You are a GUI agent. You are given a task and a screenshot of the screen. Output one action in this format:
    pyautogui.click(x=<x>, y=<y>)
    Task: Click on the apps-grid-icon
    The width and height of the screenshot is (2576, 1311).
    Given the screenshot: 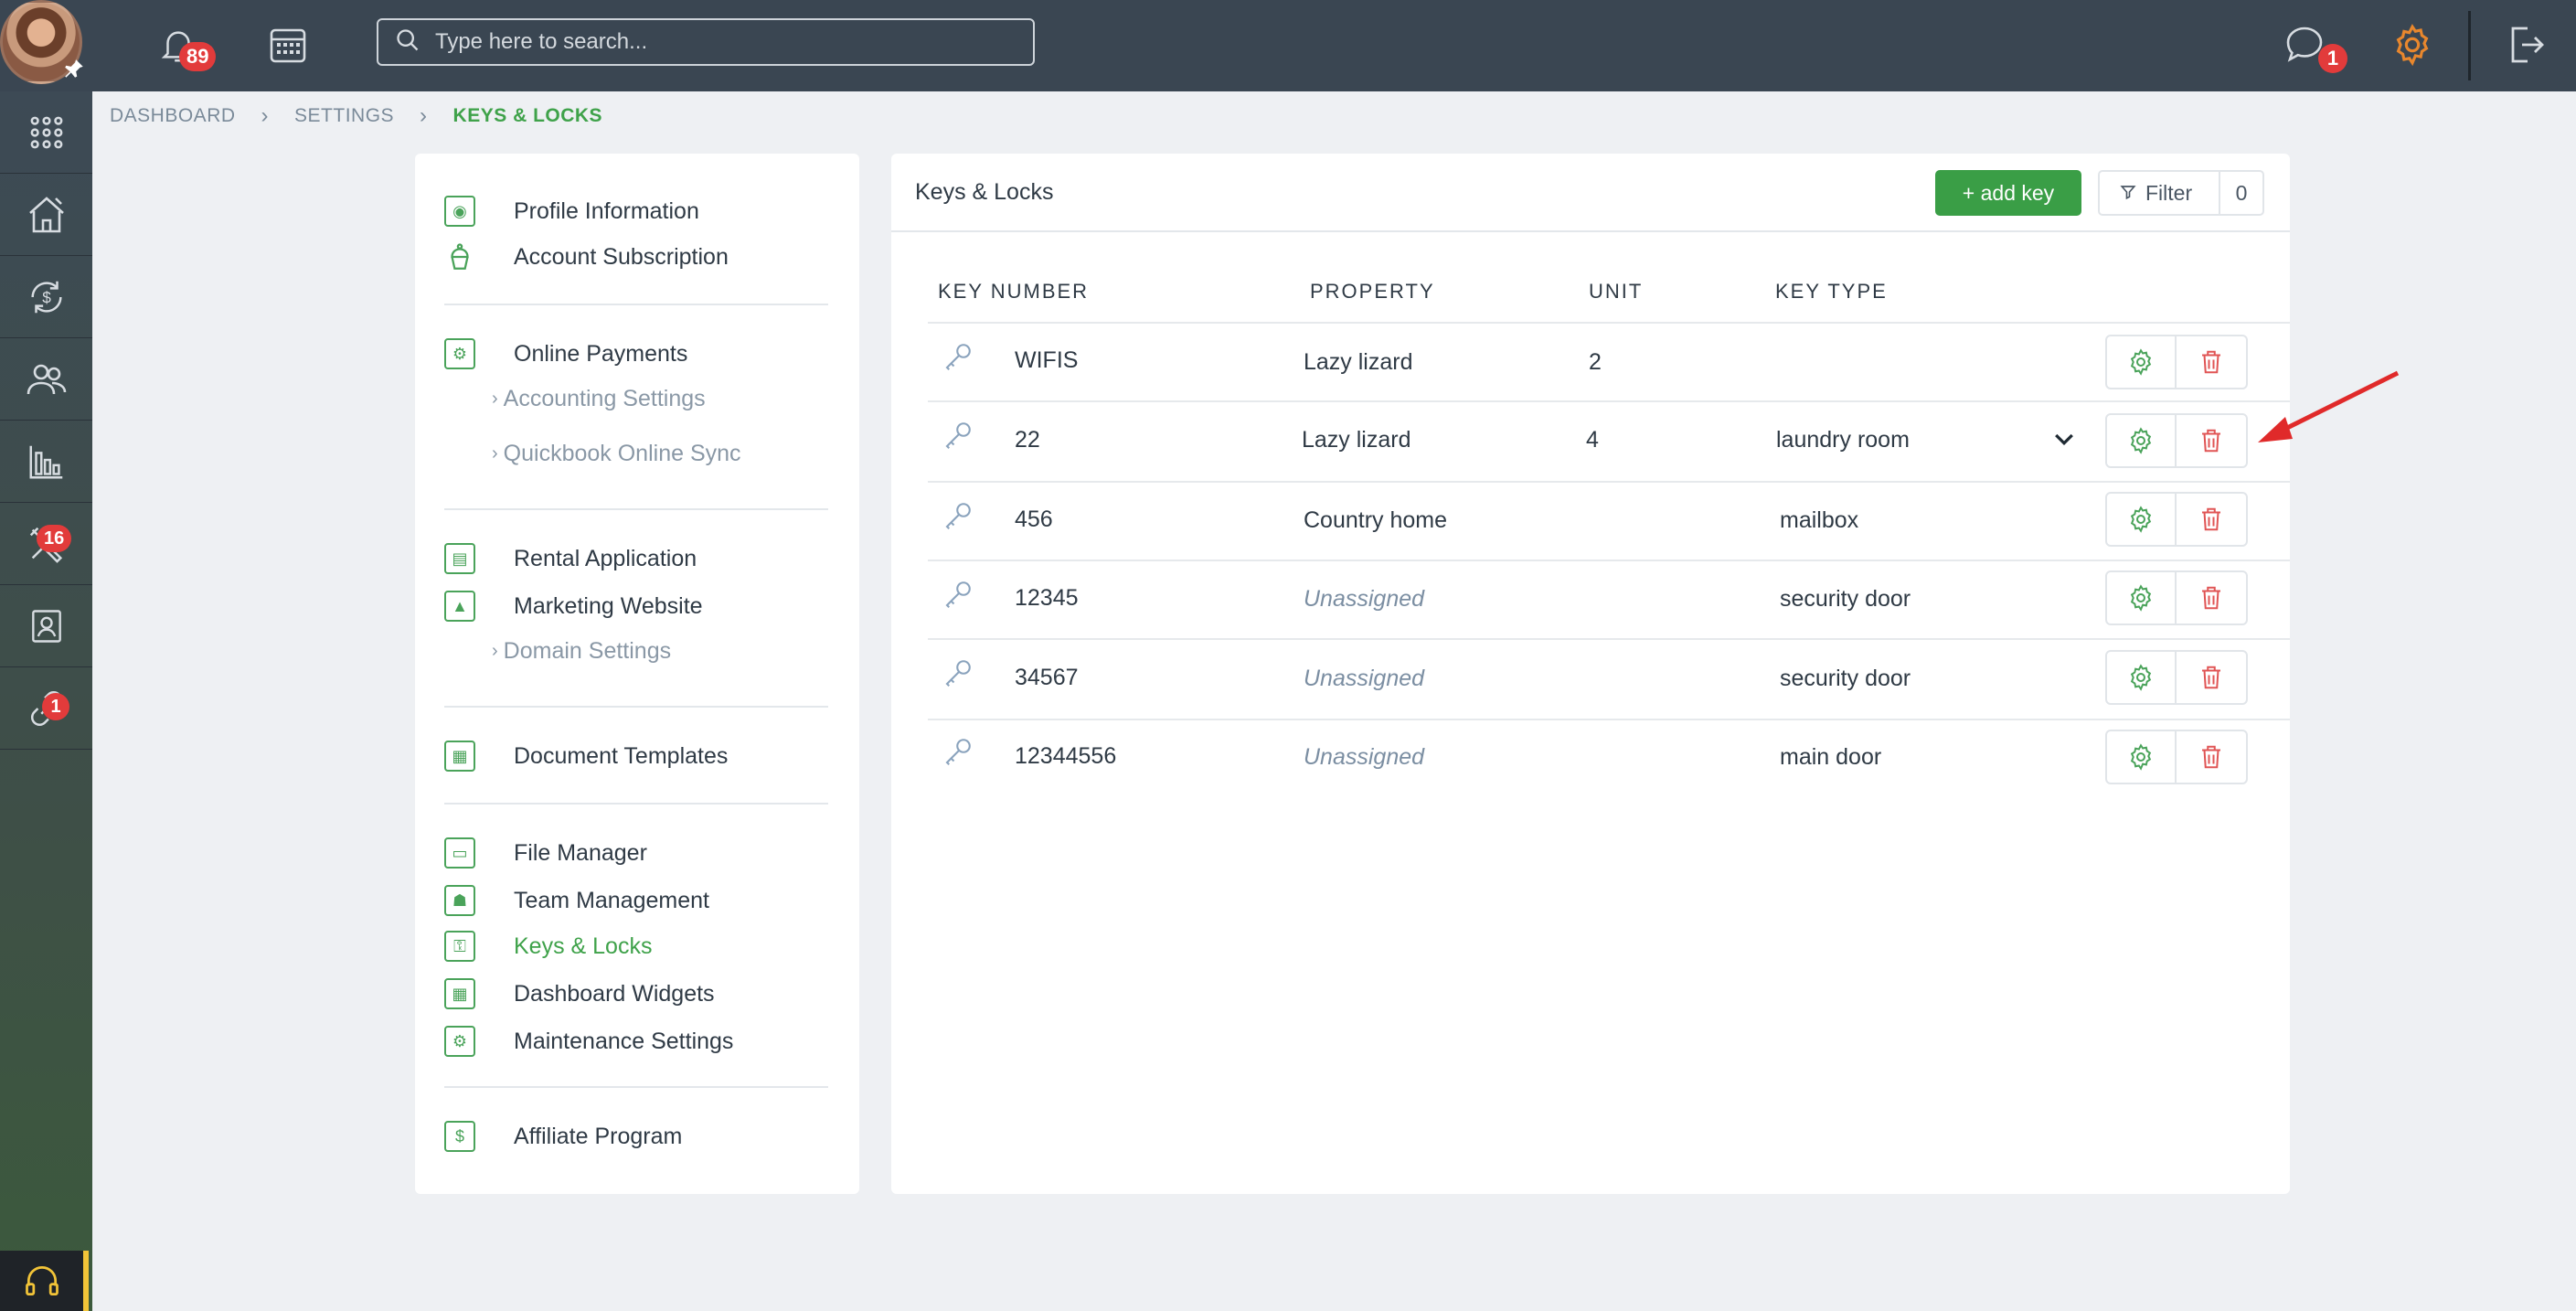 What is the action you would take?
    pyautogui.click(x=46, y=133)
    